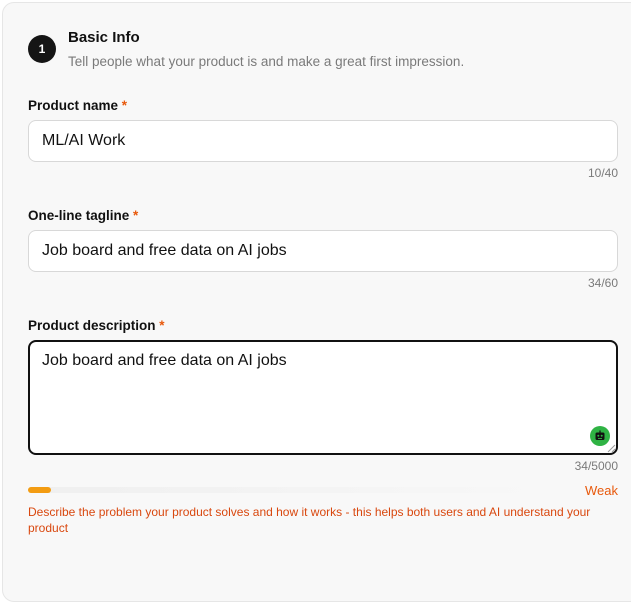 The height and width of the screenshot is (602, 631). Describe the element at coordinates (601, 490) in the screenshot. I see `strength-label: Weak` at that location.